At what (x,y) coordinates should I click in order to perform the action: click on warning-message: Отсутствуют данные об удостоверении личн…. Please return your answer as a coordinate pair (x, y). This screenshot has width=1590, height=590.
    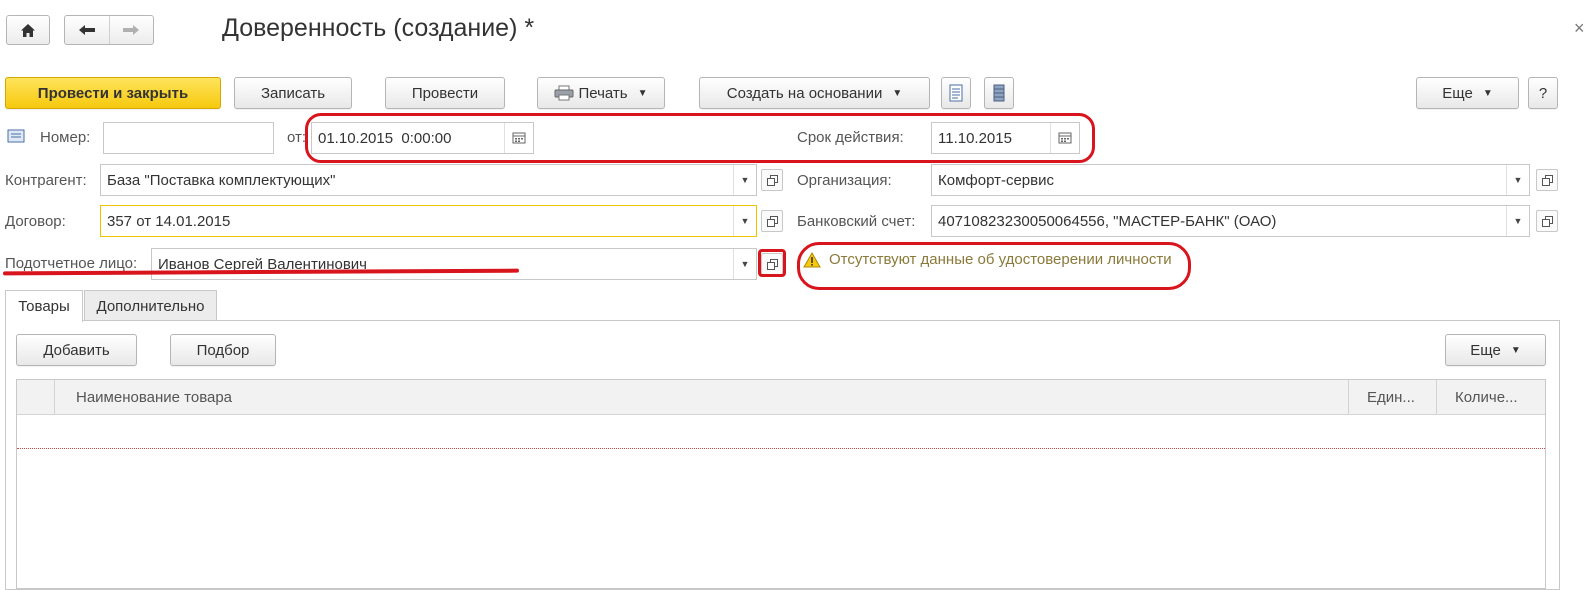
    Looking at the image, I should click on (987, 259).